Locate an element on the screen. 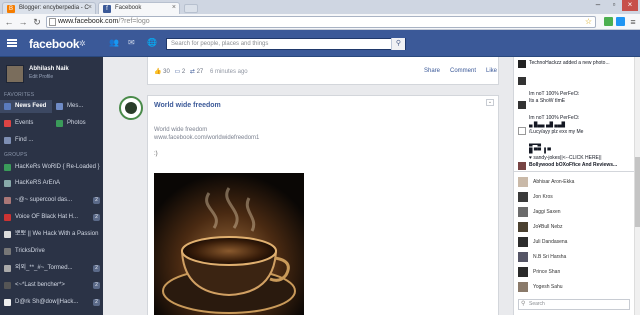 This screenshot has width=640, height=315. contact-name: Yogesh Sahu is located at coordinates (548, 287).